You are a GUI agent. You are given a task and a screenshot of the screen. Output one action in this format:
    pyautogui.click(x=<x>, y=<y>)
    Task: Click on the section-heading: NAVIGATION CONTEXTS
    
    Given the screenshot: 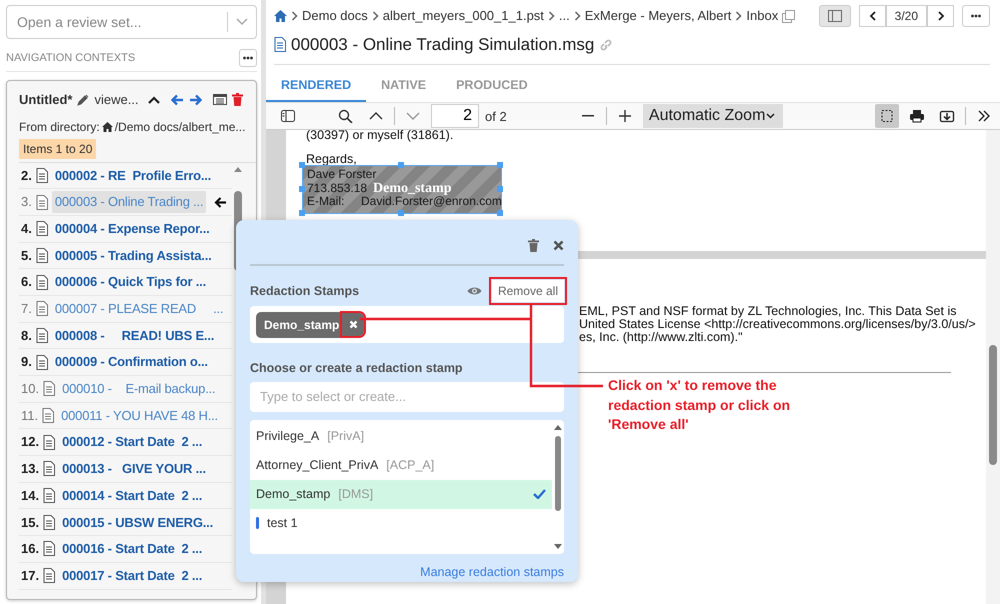 What is the action you would take?
    pyautogui.click(x=71, y=58)
    